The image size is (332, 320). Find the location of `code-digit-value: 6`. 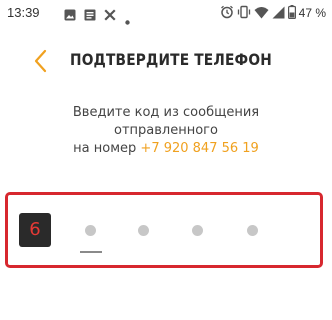

code-digit-value: 6 is located at coordinates (35, 229).